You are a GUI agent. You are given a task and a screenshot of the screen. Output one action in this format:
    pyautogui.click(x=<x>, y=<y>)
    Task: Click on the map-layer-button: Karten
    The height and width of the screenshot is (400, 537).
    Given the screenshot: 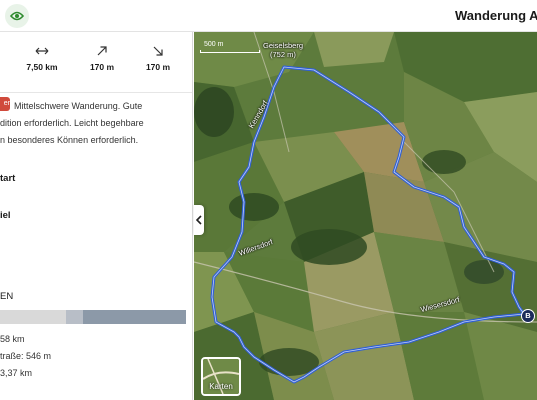 What is the action you would take?
    pyautogui.click(x=221, y=376)
    